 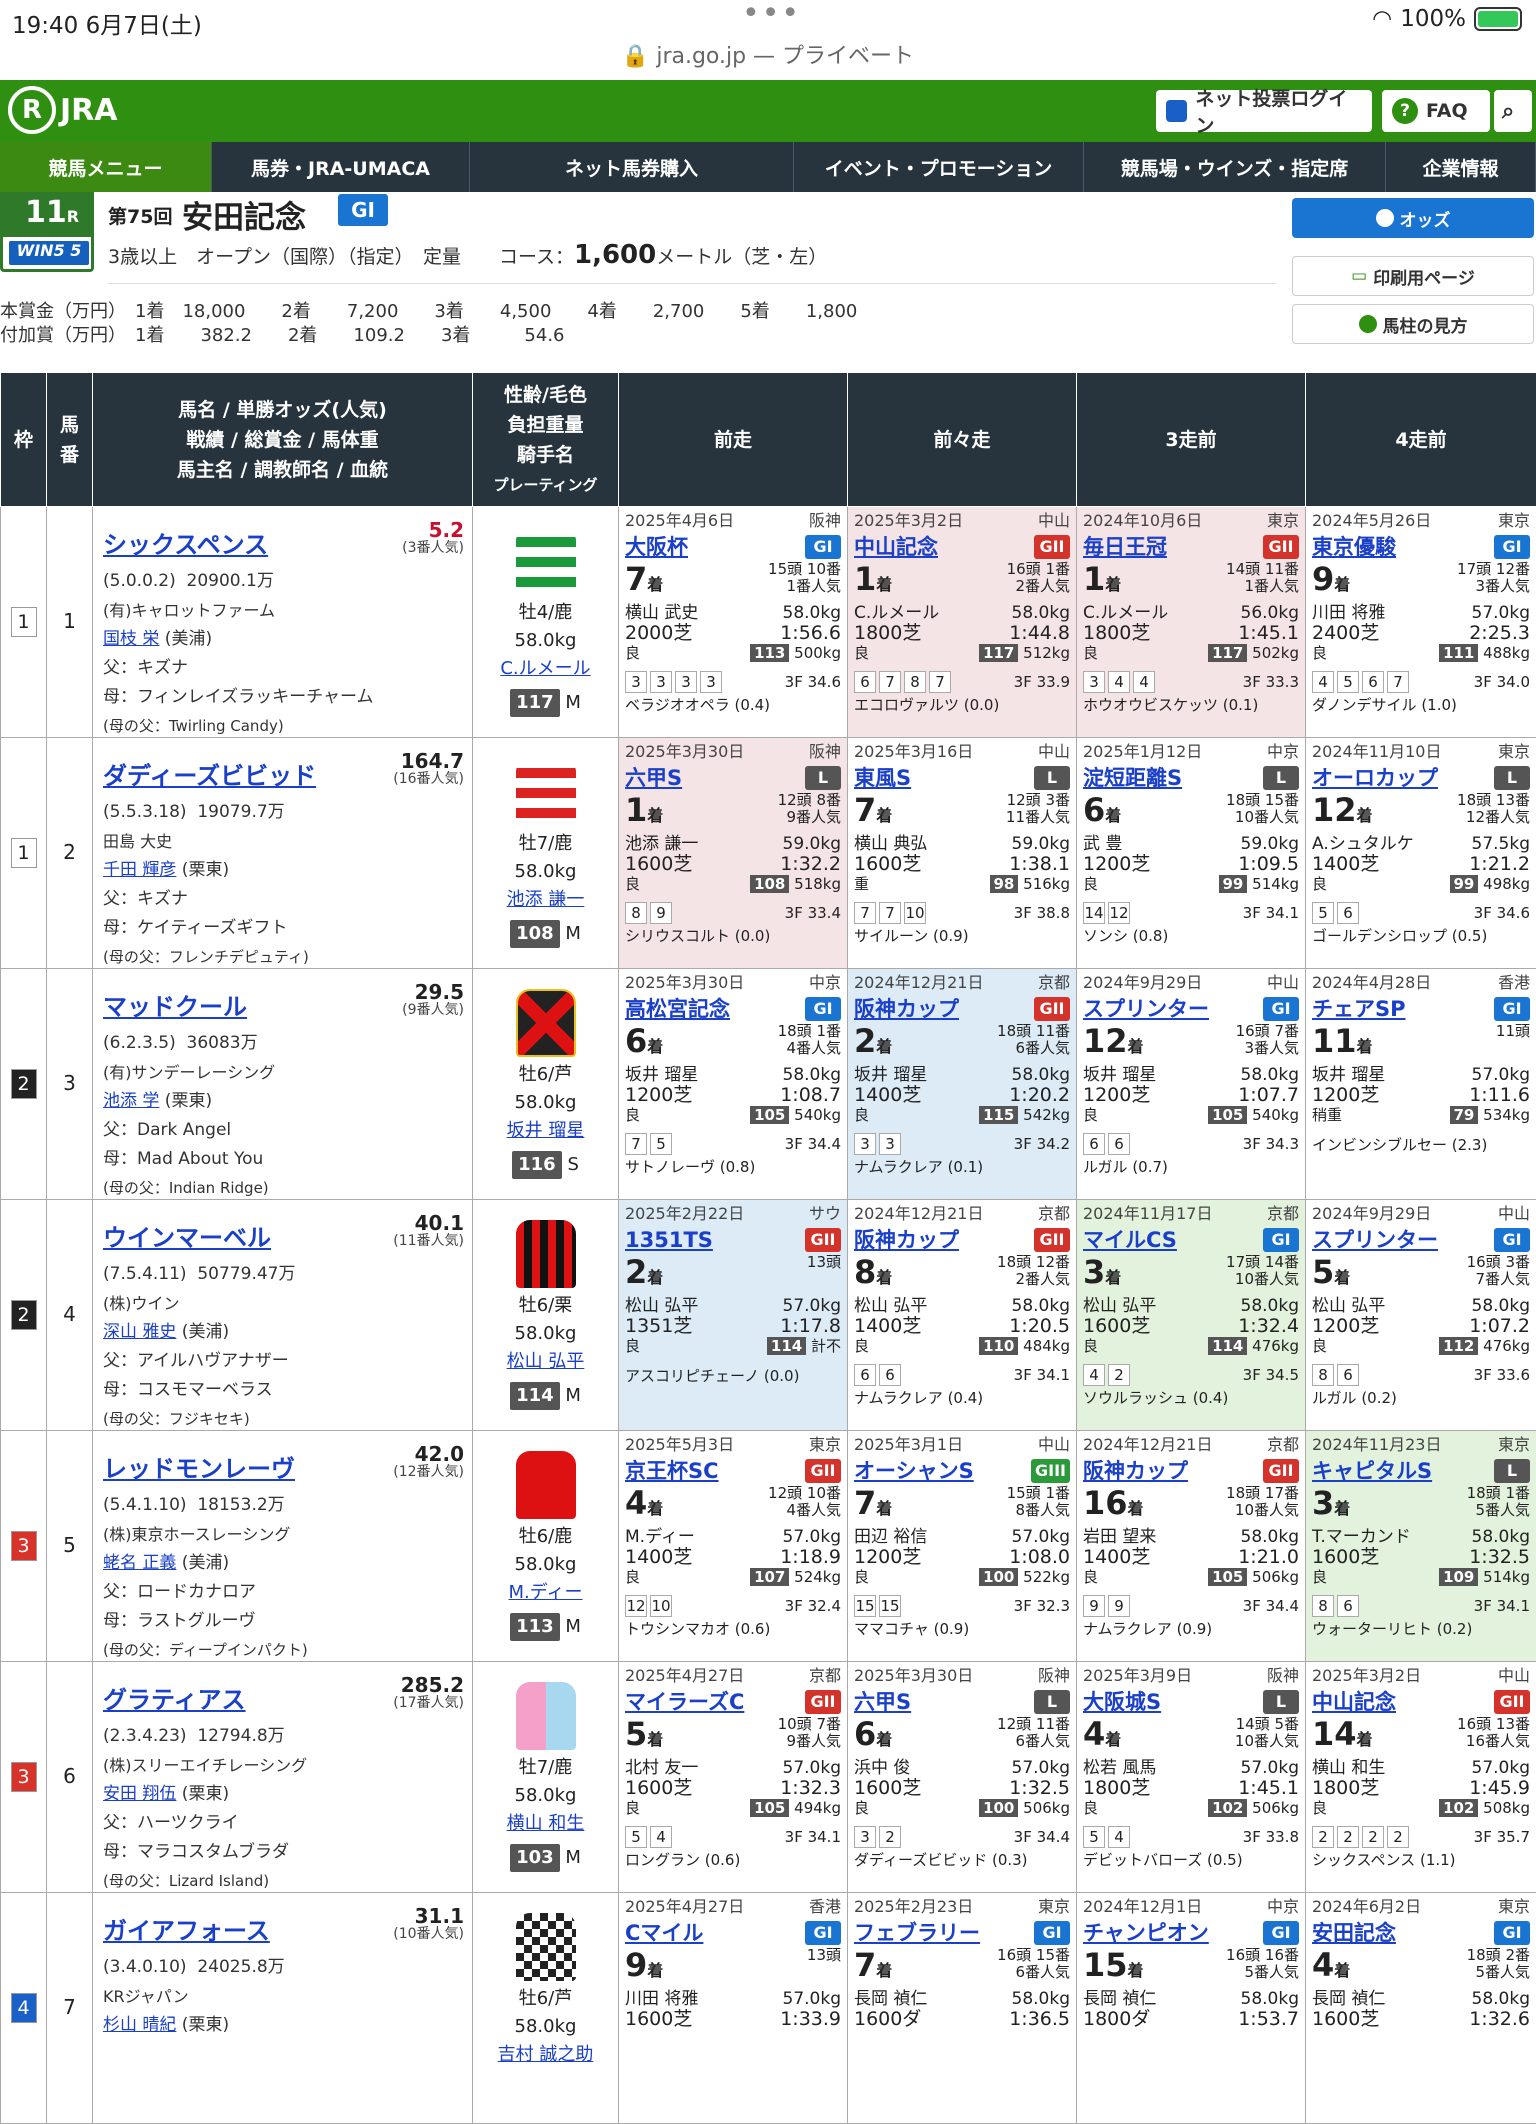 What do you see at coordinates (1436, 111) in the screenshot?
I see `faq-button: ?FAQ` at bounding box center [1436, 111].